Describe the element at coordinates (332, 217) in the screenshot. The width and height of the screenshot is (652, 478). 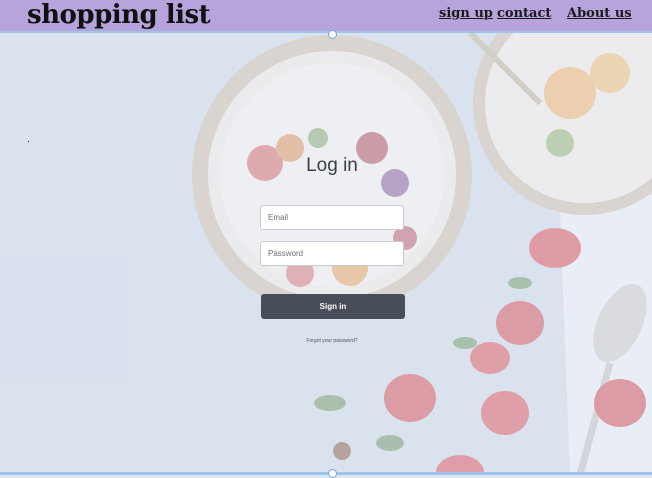
I see `email-field` at that location.